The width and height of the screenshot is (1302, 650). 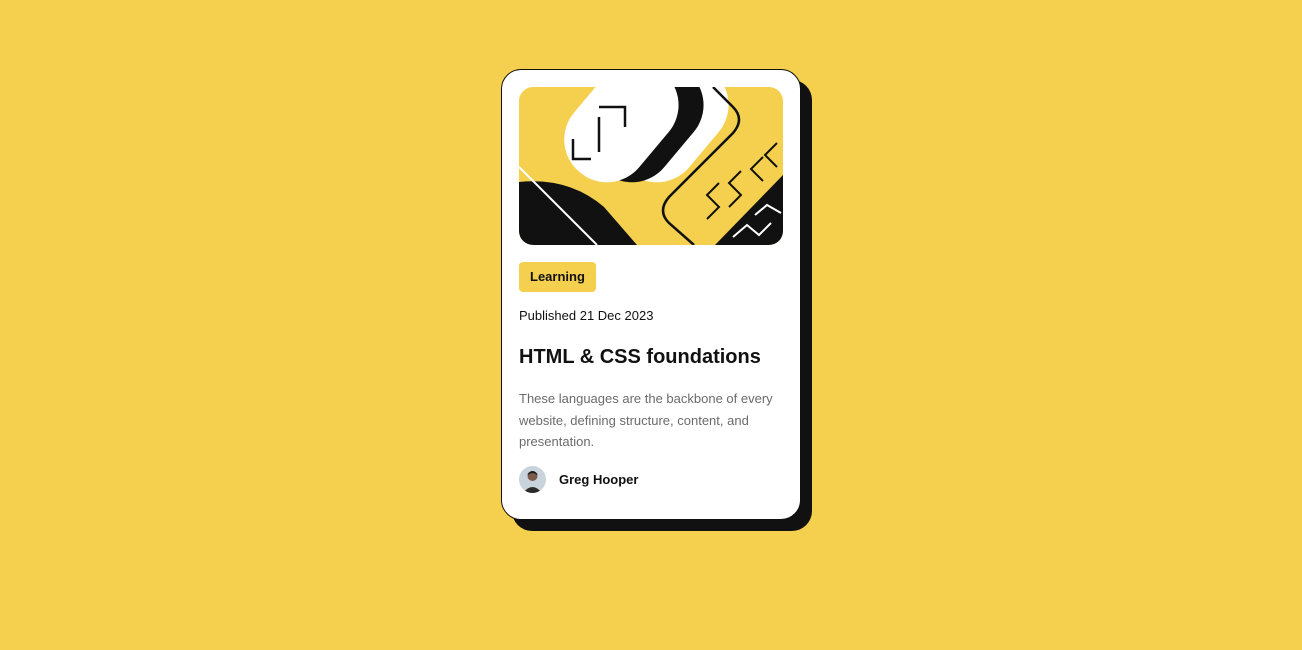 I want to click on card-title: HTML & CSS foundations, so click(x=651, y=357).